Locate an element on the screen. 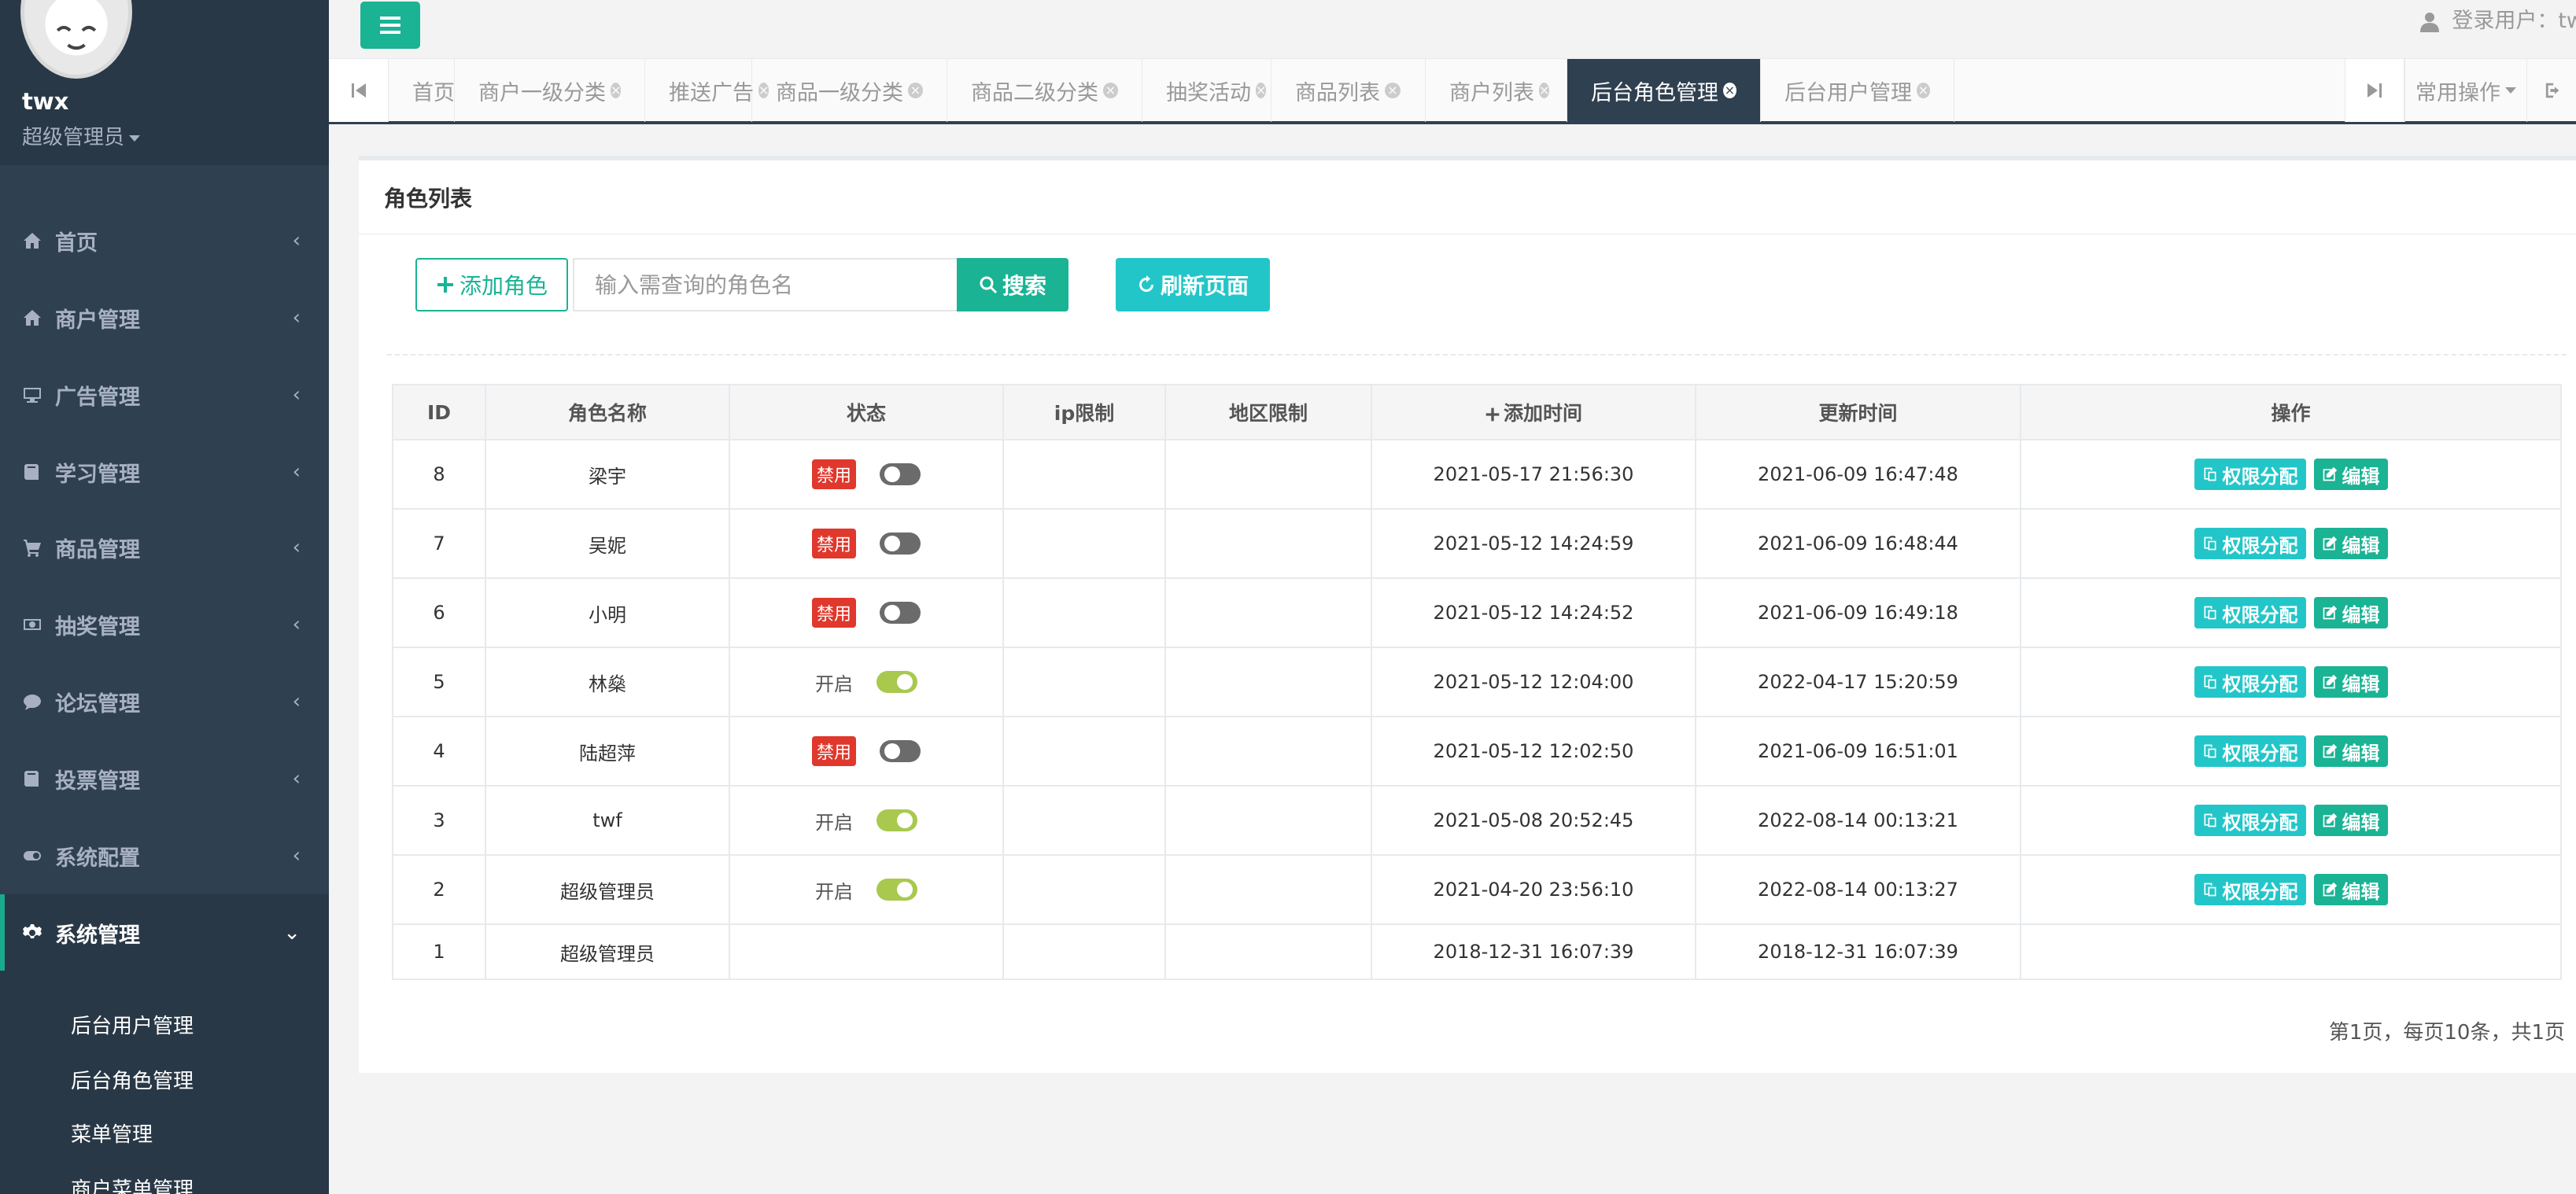 The image size is (2576, 1194). pagination-info: 第1页，每页10条，共1页 is located at coordinates (2447, 1033).